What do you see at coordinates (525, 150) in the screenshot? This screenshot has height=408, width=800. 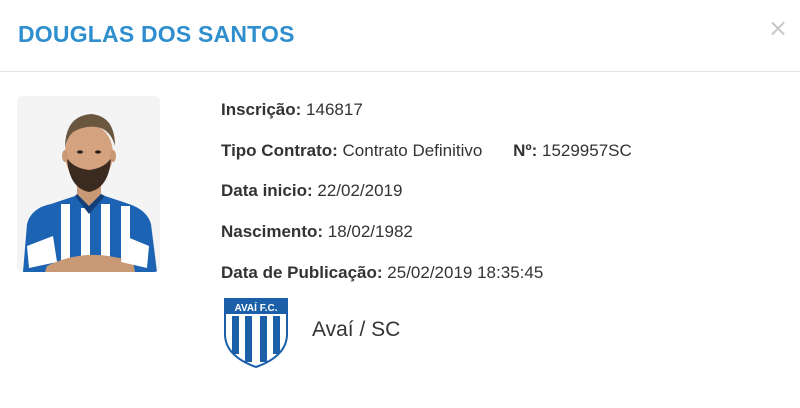 I see `numero-label: Nº:` at bounding box center [525, 150].